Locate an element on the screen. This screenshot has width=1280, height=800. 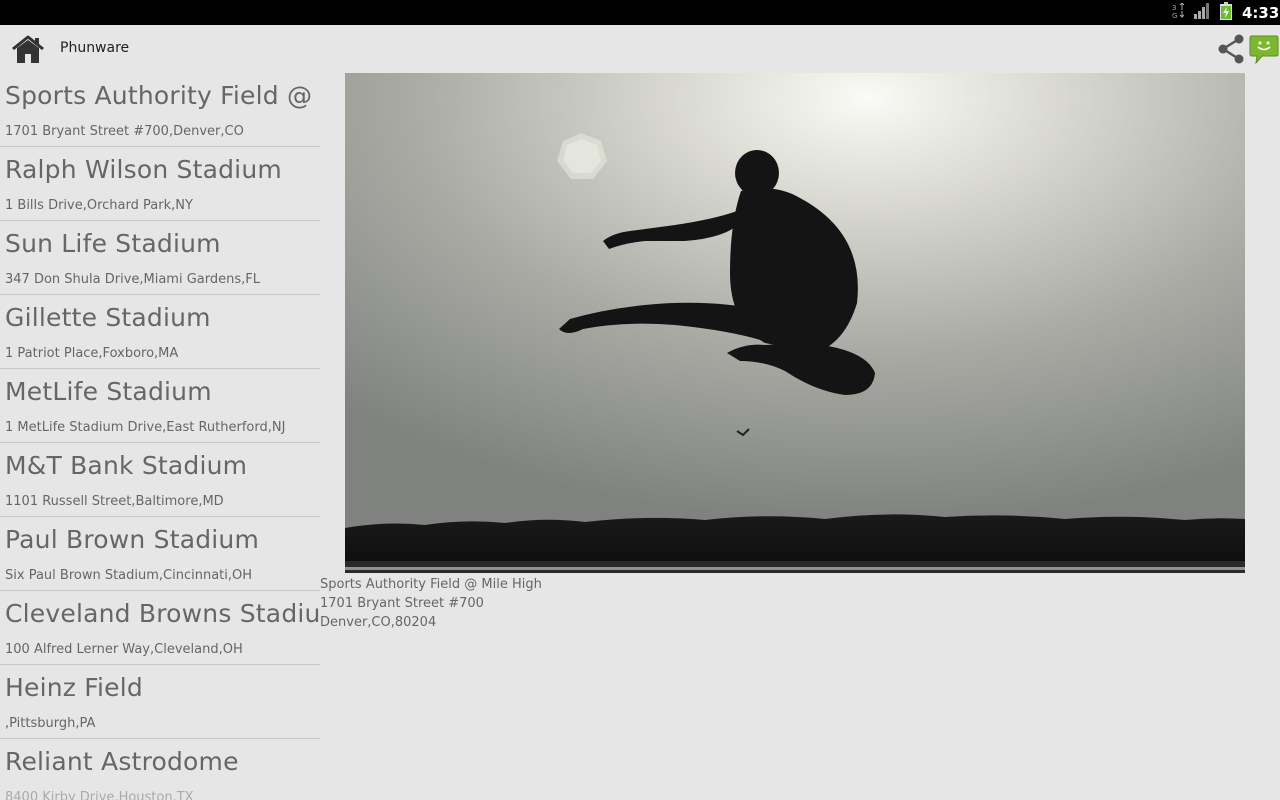
venue-name: Sun Life Stadium is located at coordinates (113, 243).